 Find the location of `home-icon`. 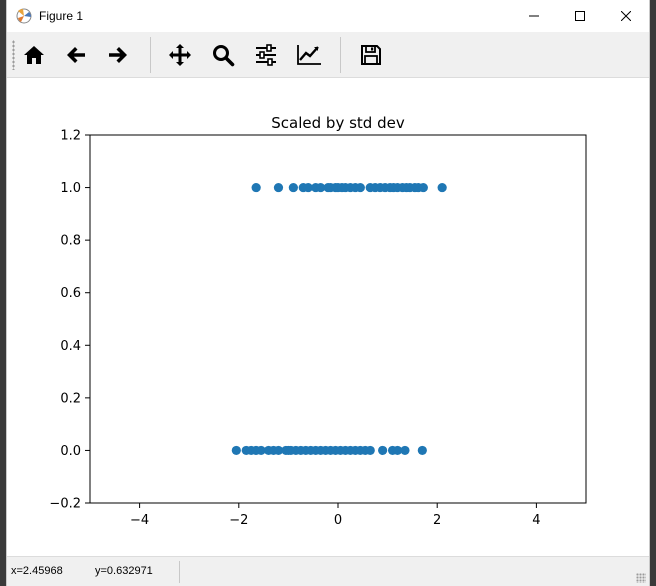

home-icon is located at coordinates (34, 55).